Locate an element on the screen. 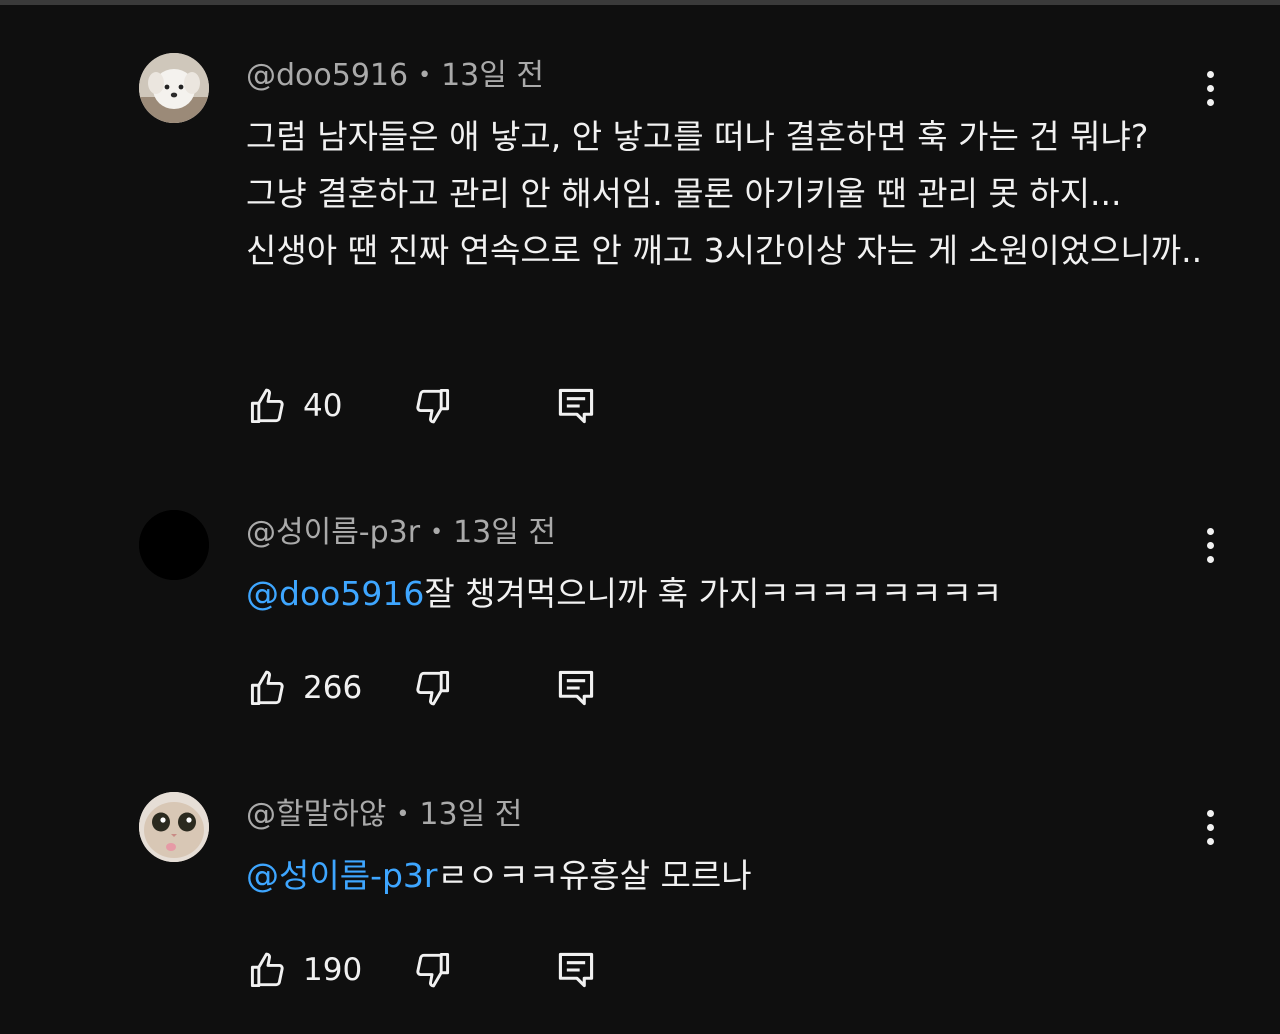 The width and height of the screenshot is (1280, 1034). comment-header: @할말하않 • 13일 전 is located at coordinates (384, 815).